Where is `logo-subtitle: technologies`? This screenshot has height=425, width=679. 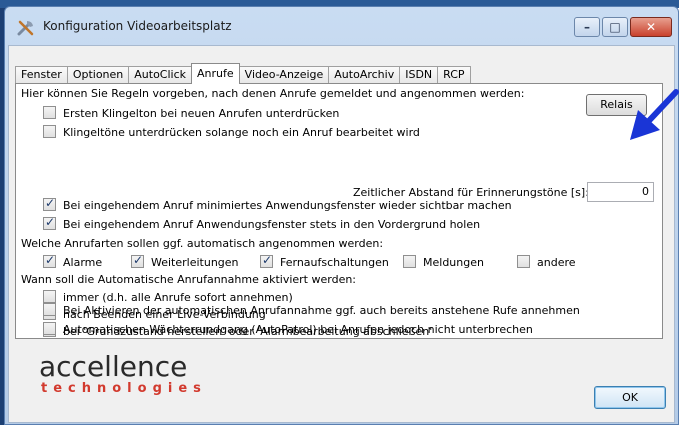
logo-subtitle: technologies is located at coordinates (124, 388).